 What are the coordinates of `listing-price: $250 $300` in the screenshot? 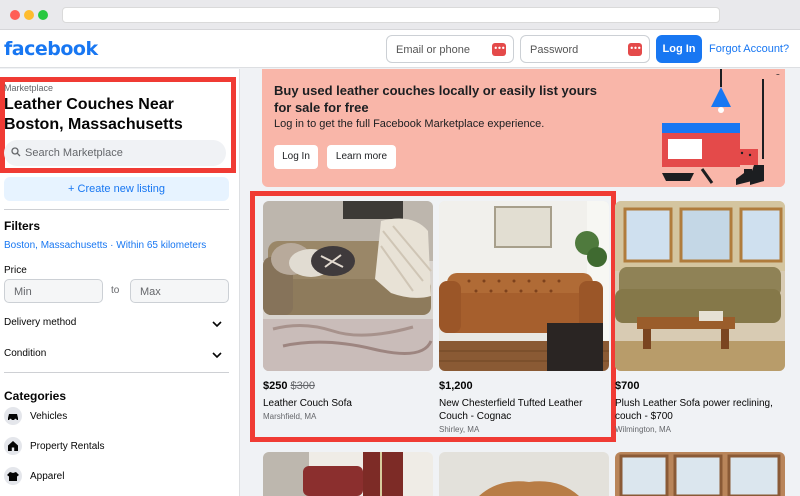 It's located at (289, 386).